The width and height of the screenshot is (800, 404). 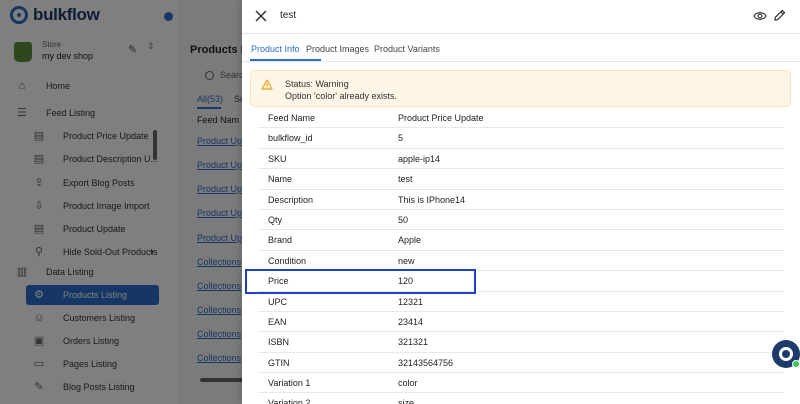 What do you see at coordinates (426, 362) in the screenshot?
I see `field-value: 32143564756` at bounding box center [426, 362].